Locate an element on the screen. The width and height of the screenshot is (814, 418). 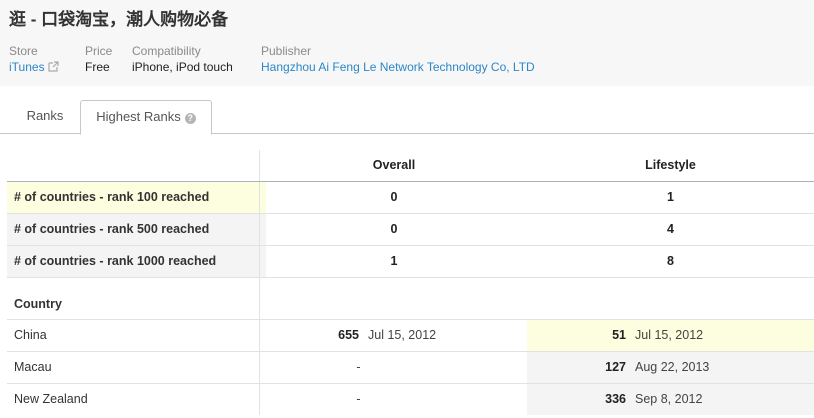
tab-highest-ranks: Highest Ranks? is located at coordinates (146, 117).